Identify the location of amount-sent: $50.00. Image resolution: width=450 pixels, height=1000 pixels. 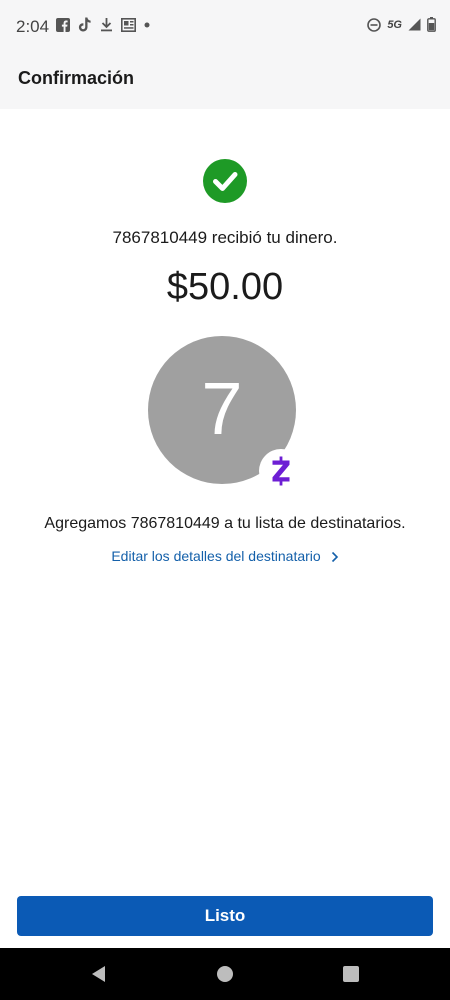
(225, 287).